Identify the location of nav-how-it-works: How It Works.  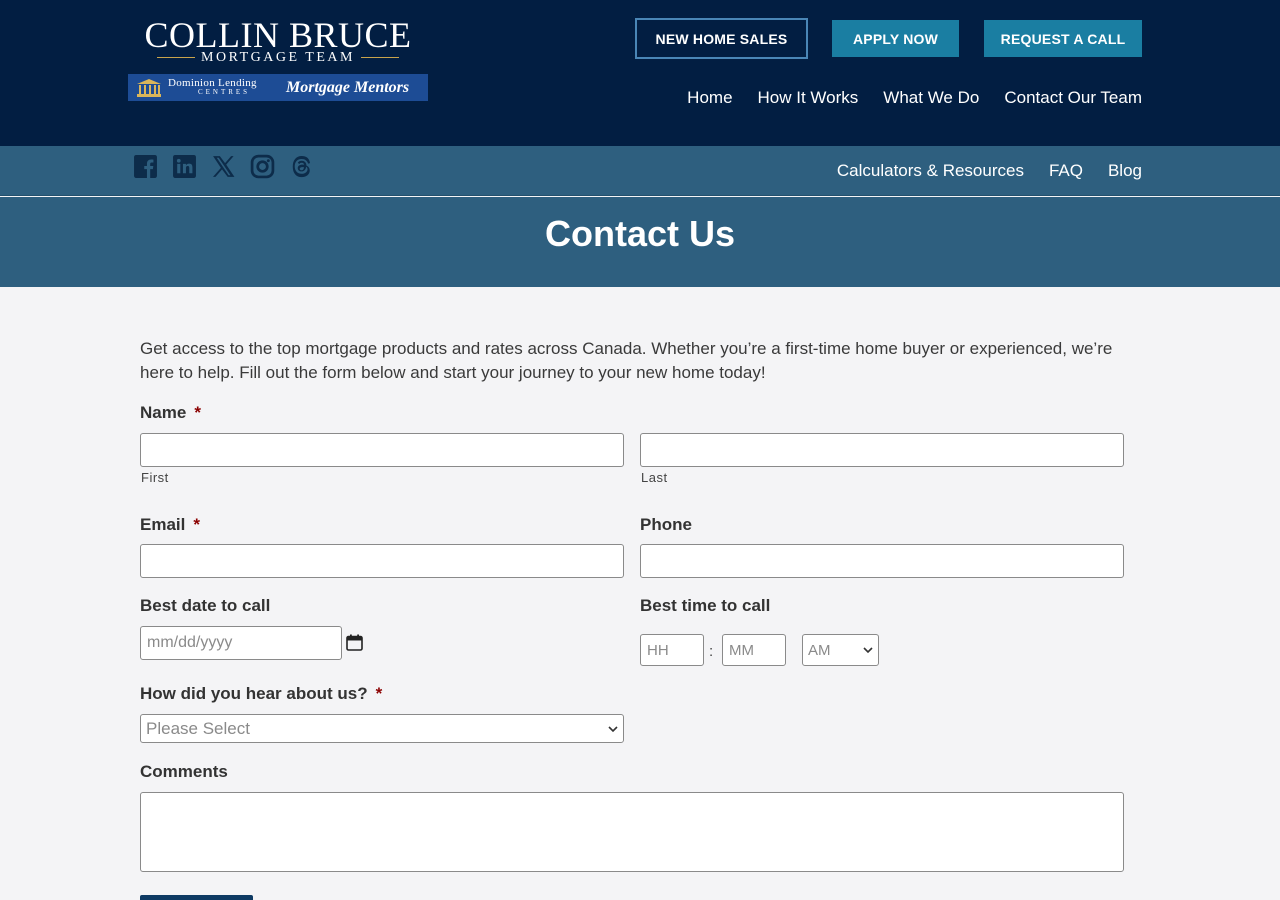
(808, 98).